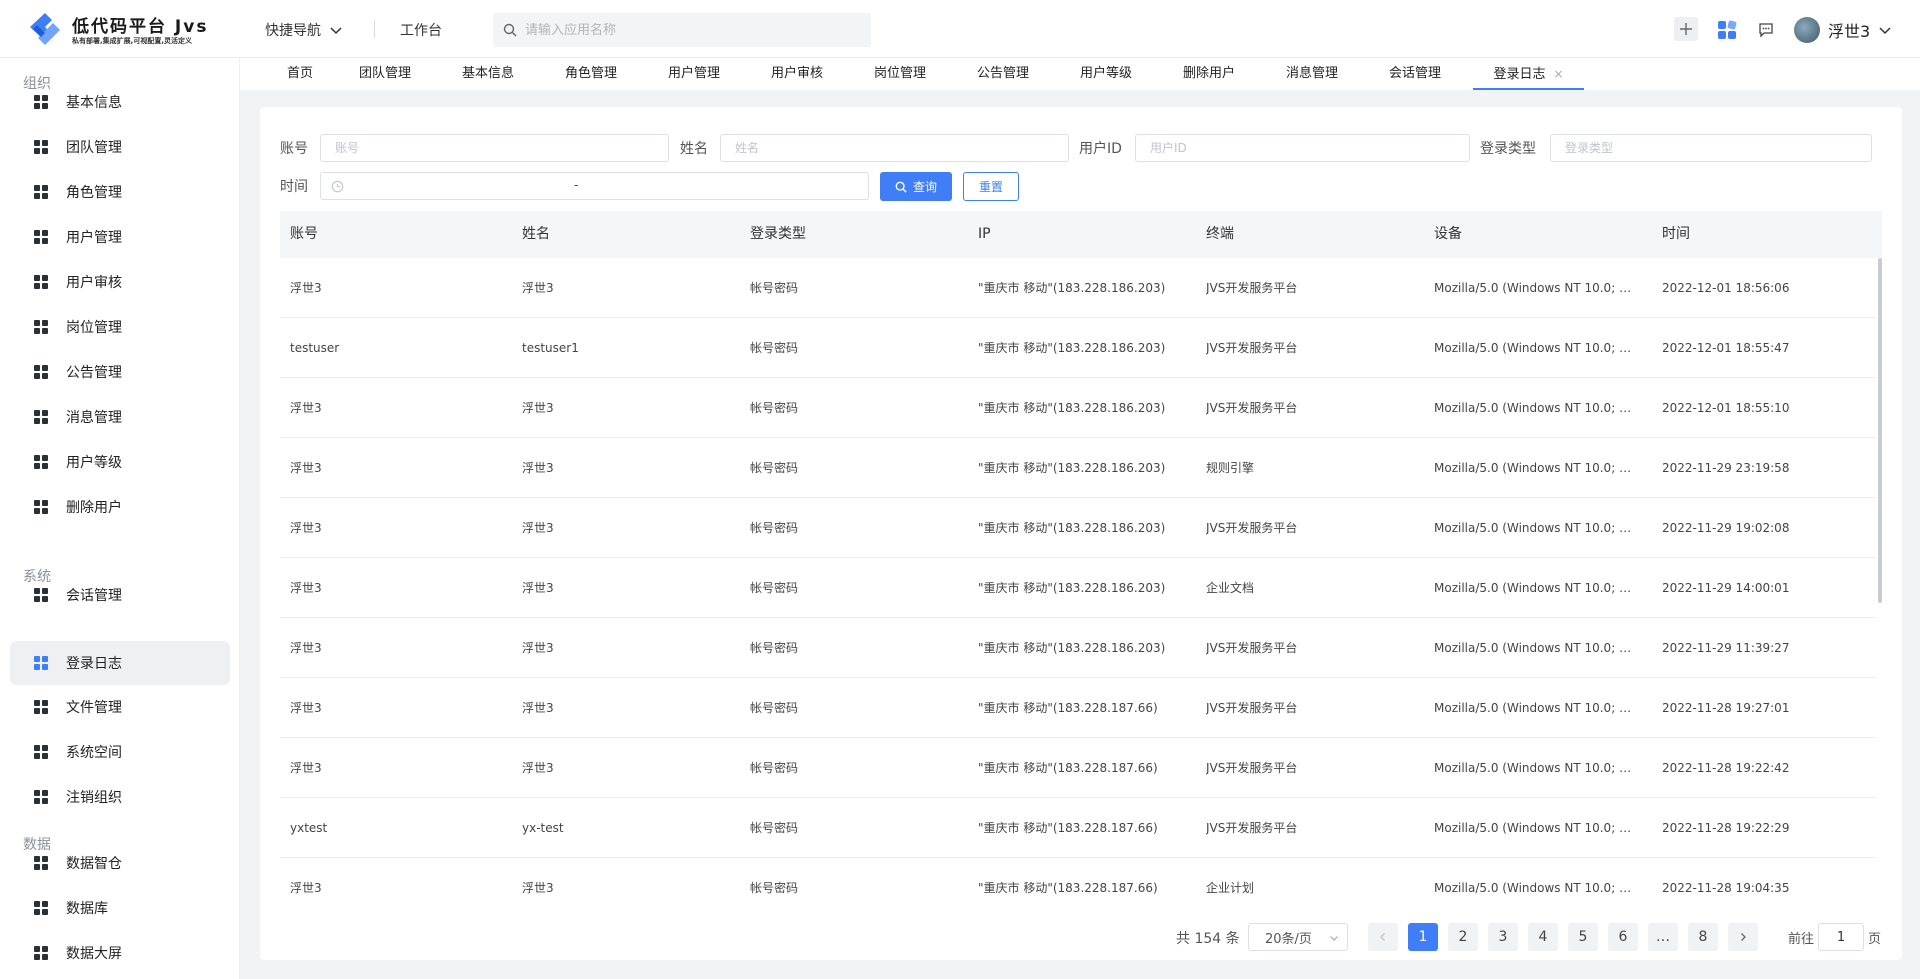 The width and height of the screenshot is (1920, 979). I want to click on workbench-link: 工作台, so click(421, 30).